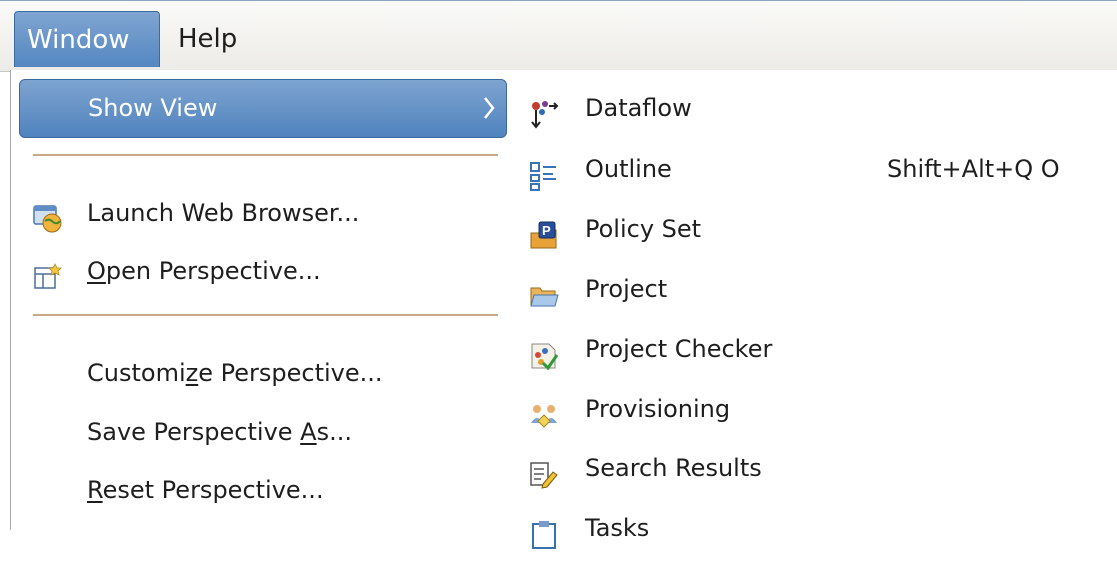 The image size is (1117, 571). I want to click on folder-icon, so click(544, 290).